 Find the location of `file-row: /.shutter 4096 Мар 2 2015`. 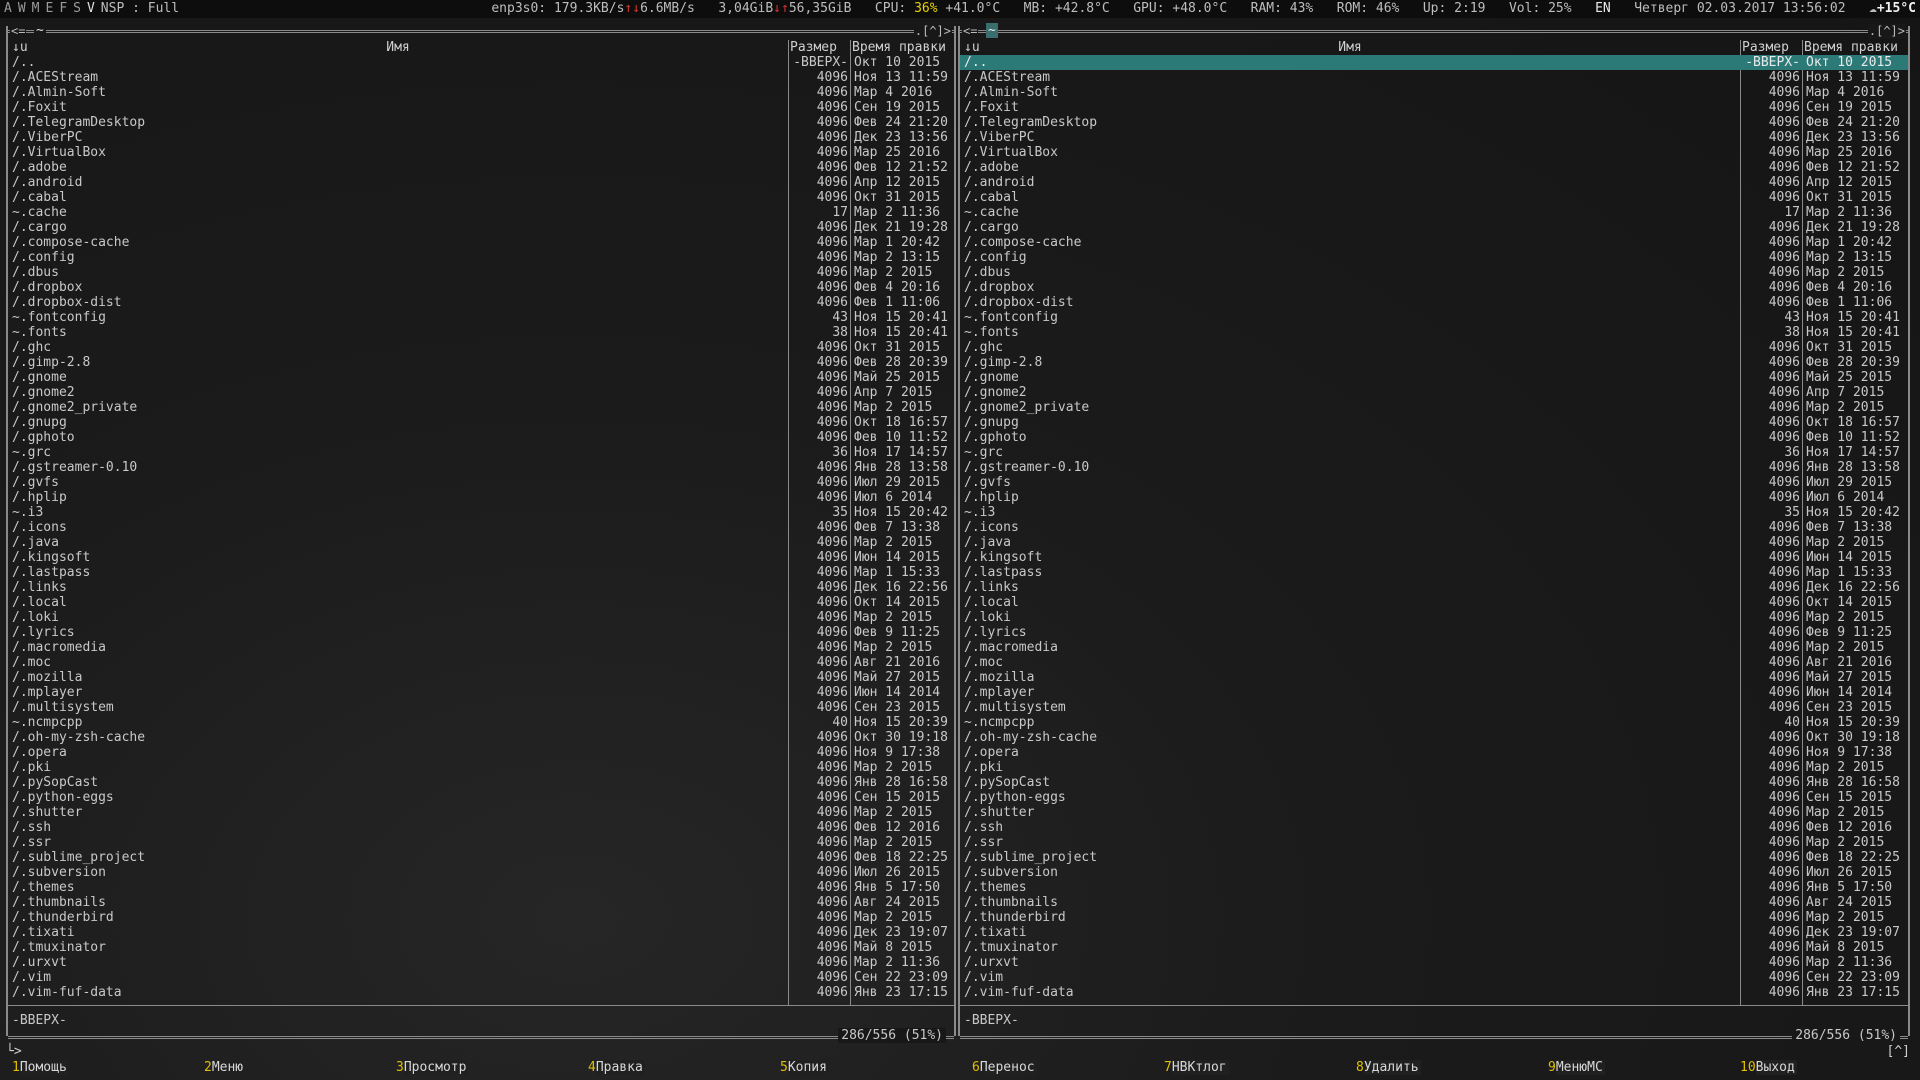

file-row: /.shutter 4096 Мар 2 2015 is located at coordinates (481, 812).